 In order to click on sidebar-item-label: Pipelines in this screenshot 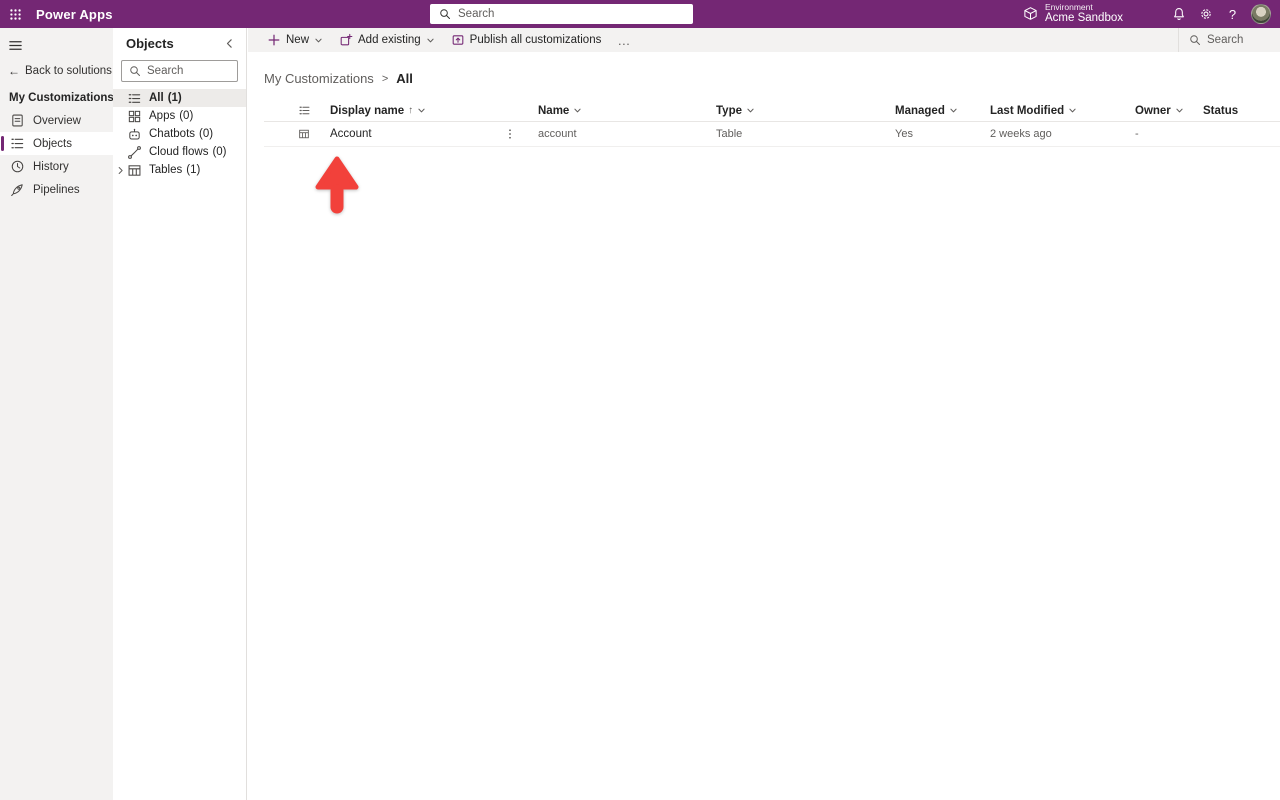, I will do `click(56, 189)`.